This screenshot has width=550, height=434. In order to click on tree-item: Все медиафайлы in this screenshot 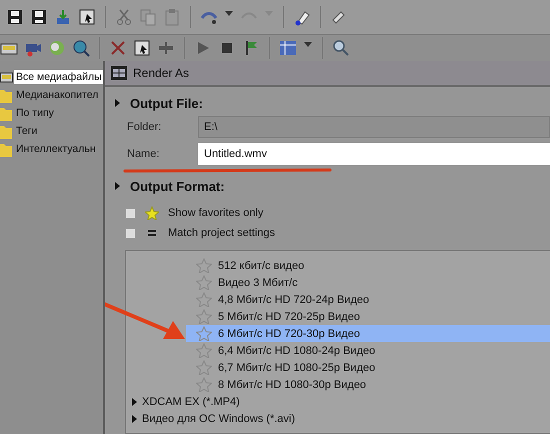, I will do `click(59, 77)`.